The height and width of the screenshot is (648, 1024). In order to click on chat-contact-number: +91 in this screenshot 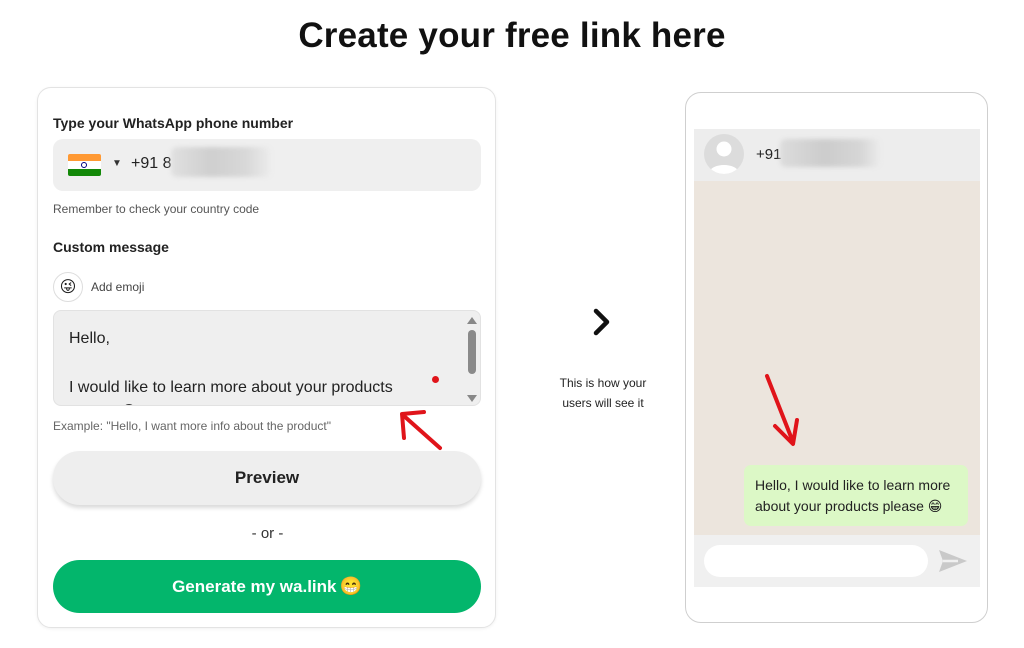, I will do `click(769, 154)`.